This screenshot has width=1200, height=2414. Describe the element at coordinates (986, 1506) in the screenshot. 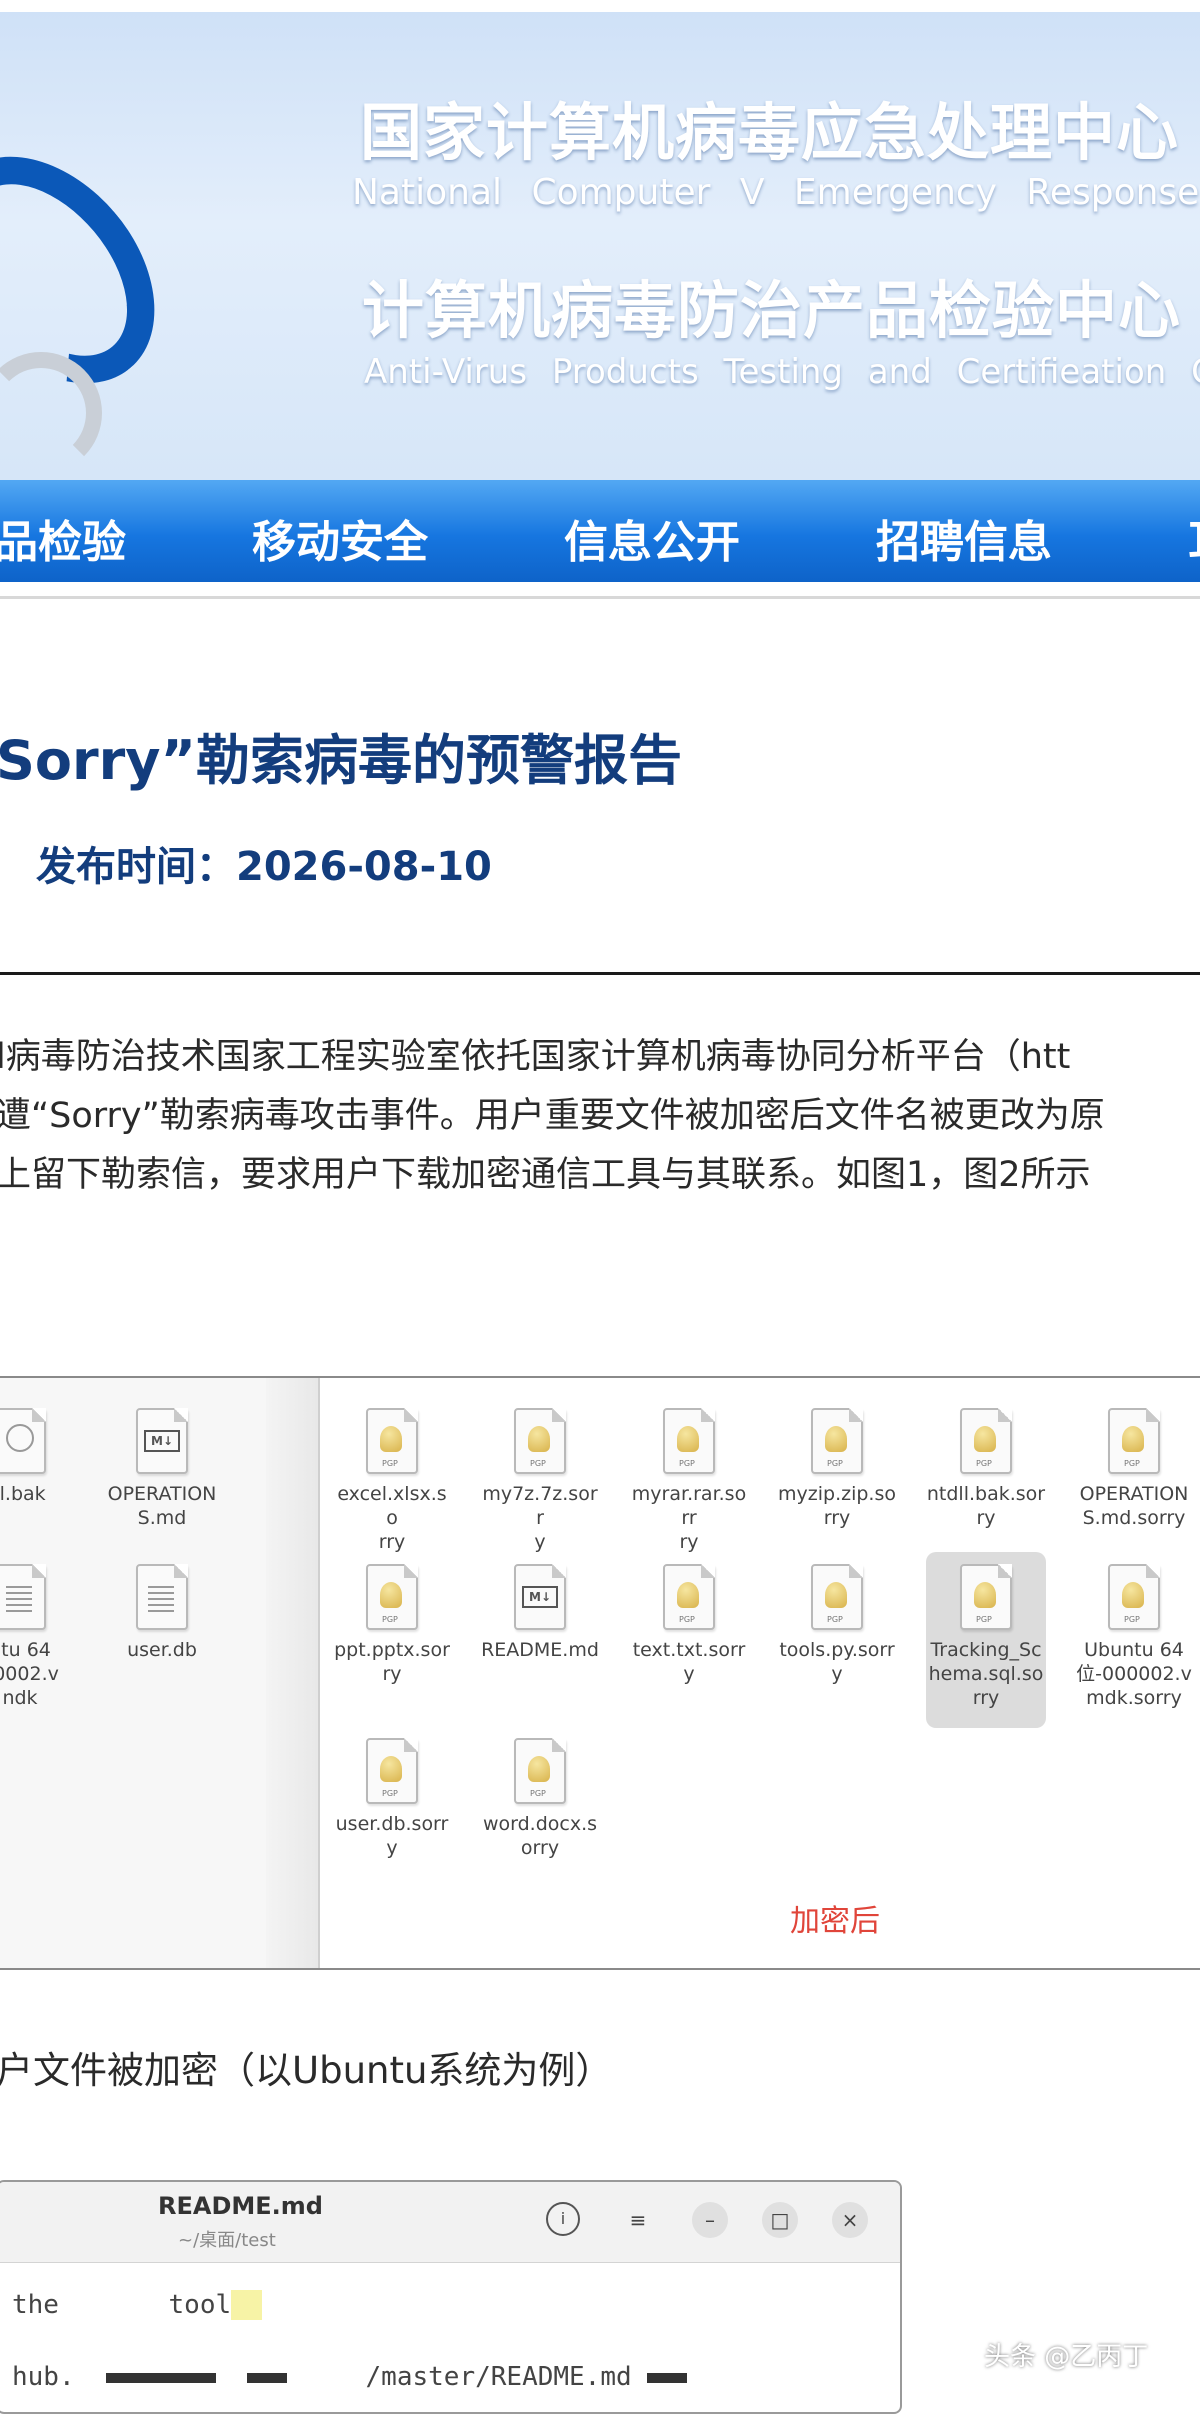

I see `file-name: ntdll.bak.sor ry` at that location.